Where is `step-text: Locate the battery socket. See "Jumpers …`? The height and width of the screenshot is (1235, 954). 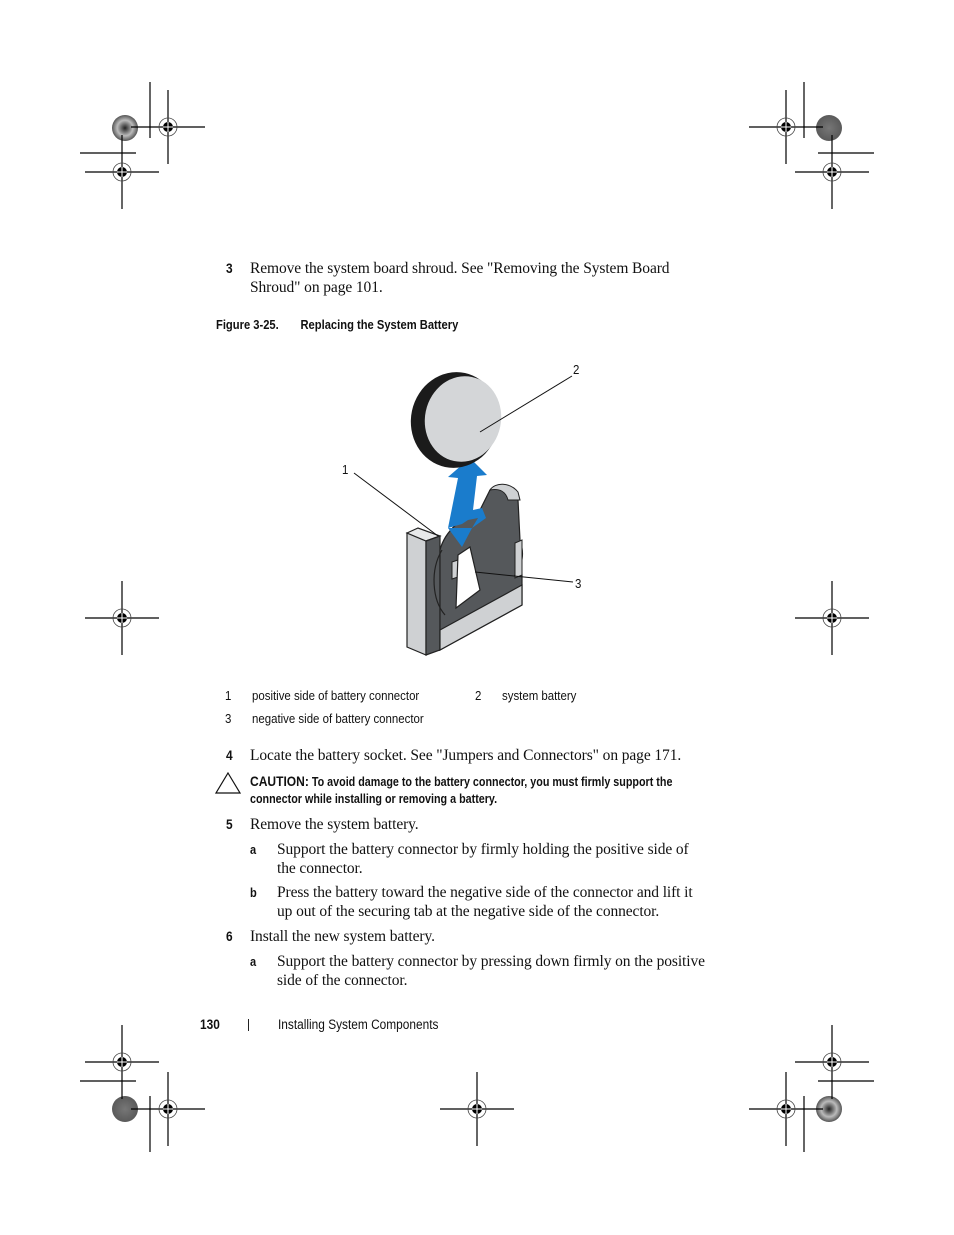
step-text: Locate the battery socket. See "Jumpers … is located at coordinates (465, 755).